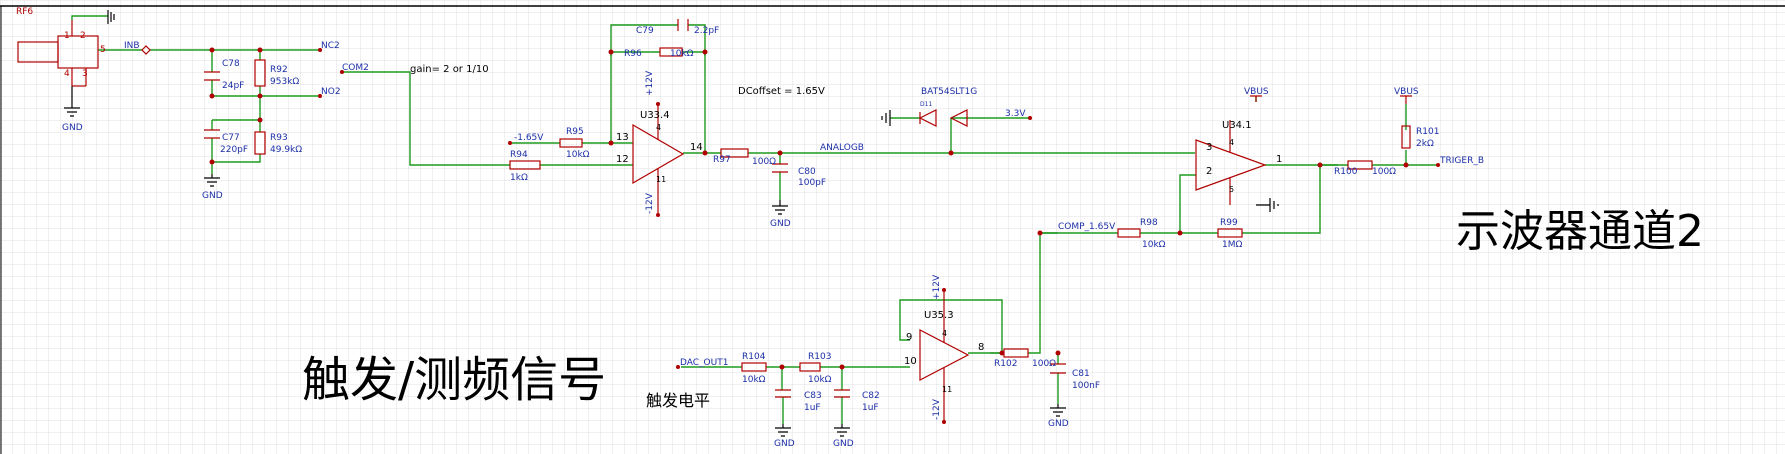 The height and width of the screenshot is (454, 1785). Describe the element at coordinates (807, 172) in the screenshot. I see `svg-text: C80` at that location.